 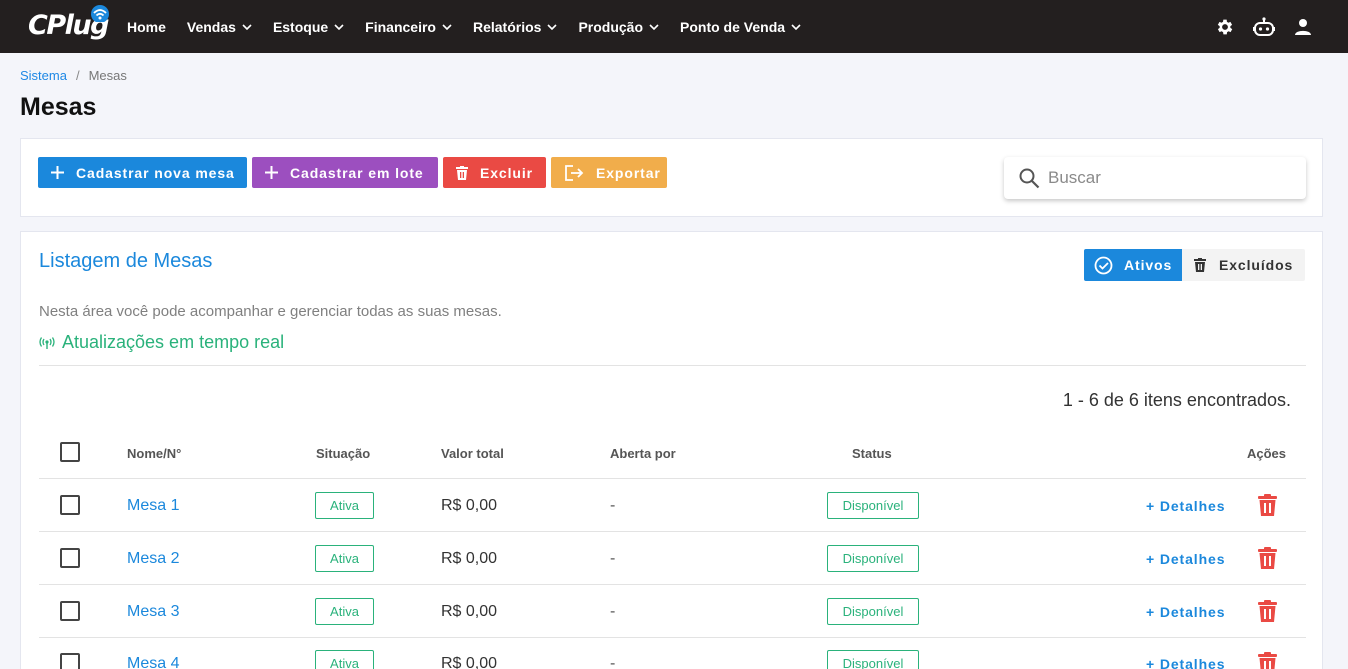 What do you see at coordinates (611, 26) in the screenshot?
I see `nav-producao-label: Produção` at bounding box center [611, 26].